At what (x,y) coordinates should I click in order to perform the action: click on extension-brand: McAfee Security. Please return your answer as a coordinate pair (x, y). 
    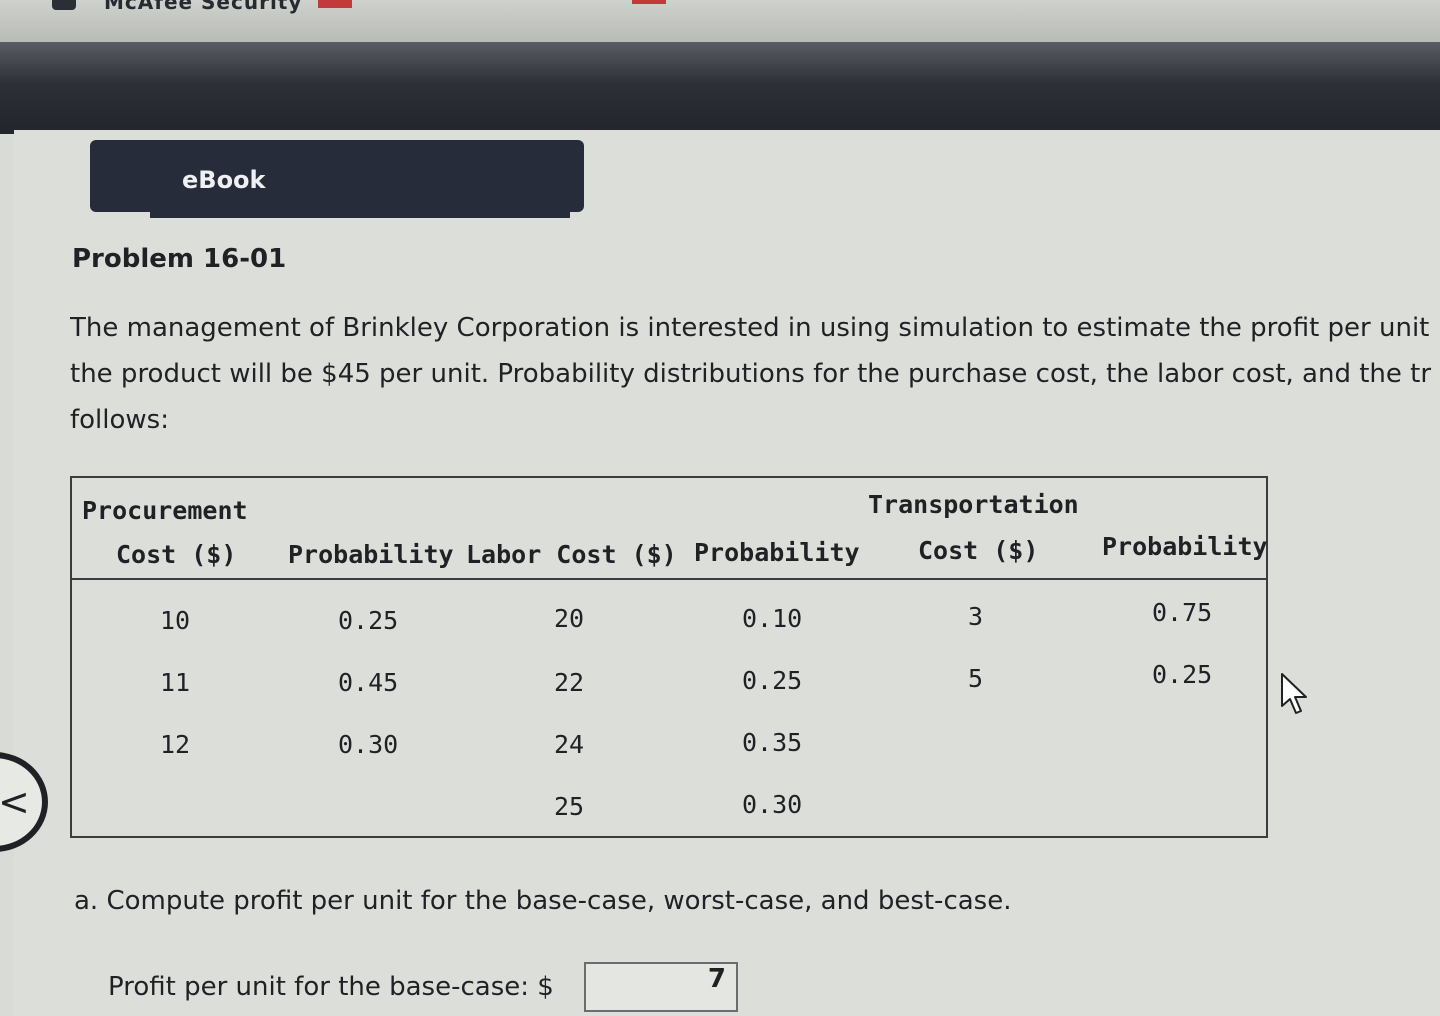
    Looking at the image, I should click on (203, 7).